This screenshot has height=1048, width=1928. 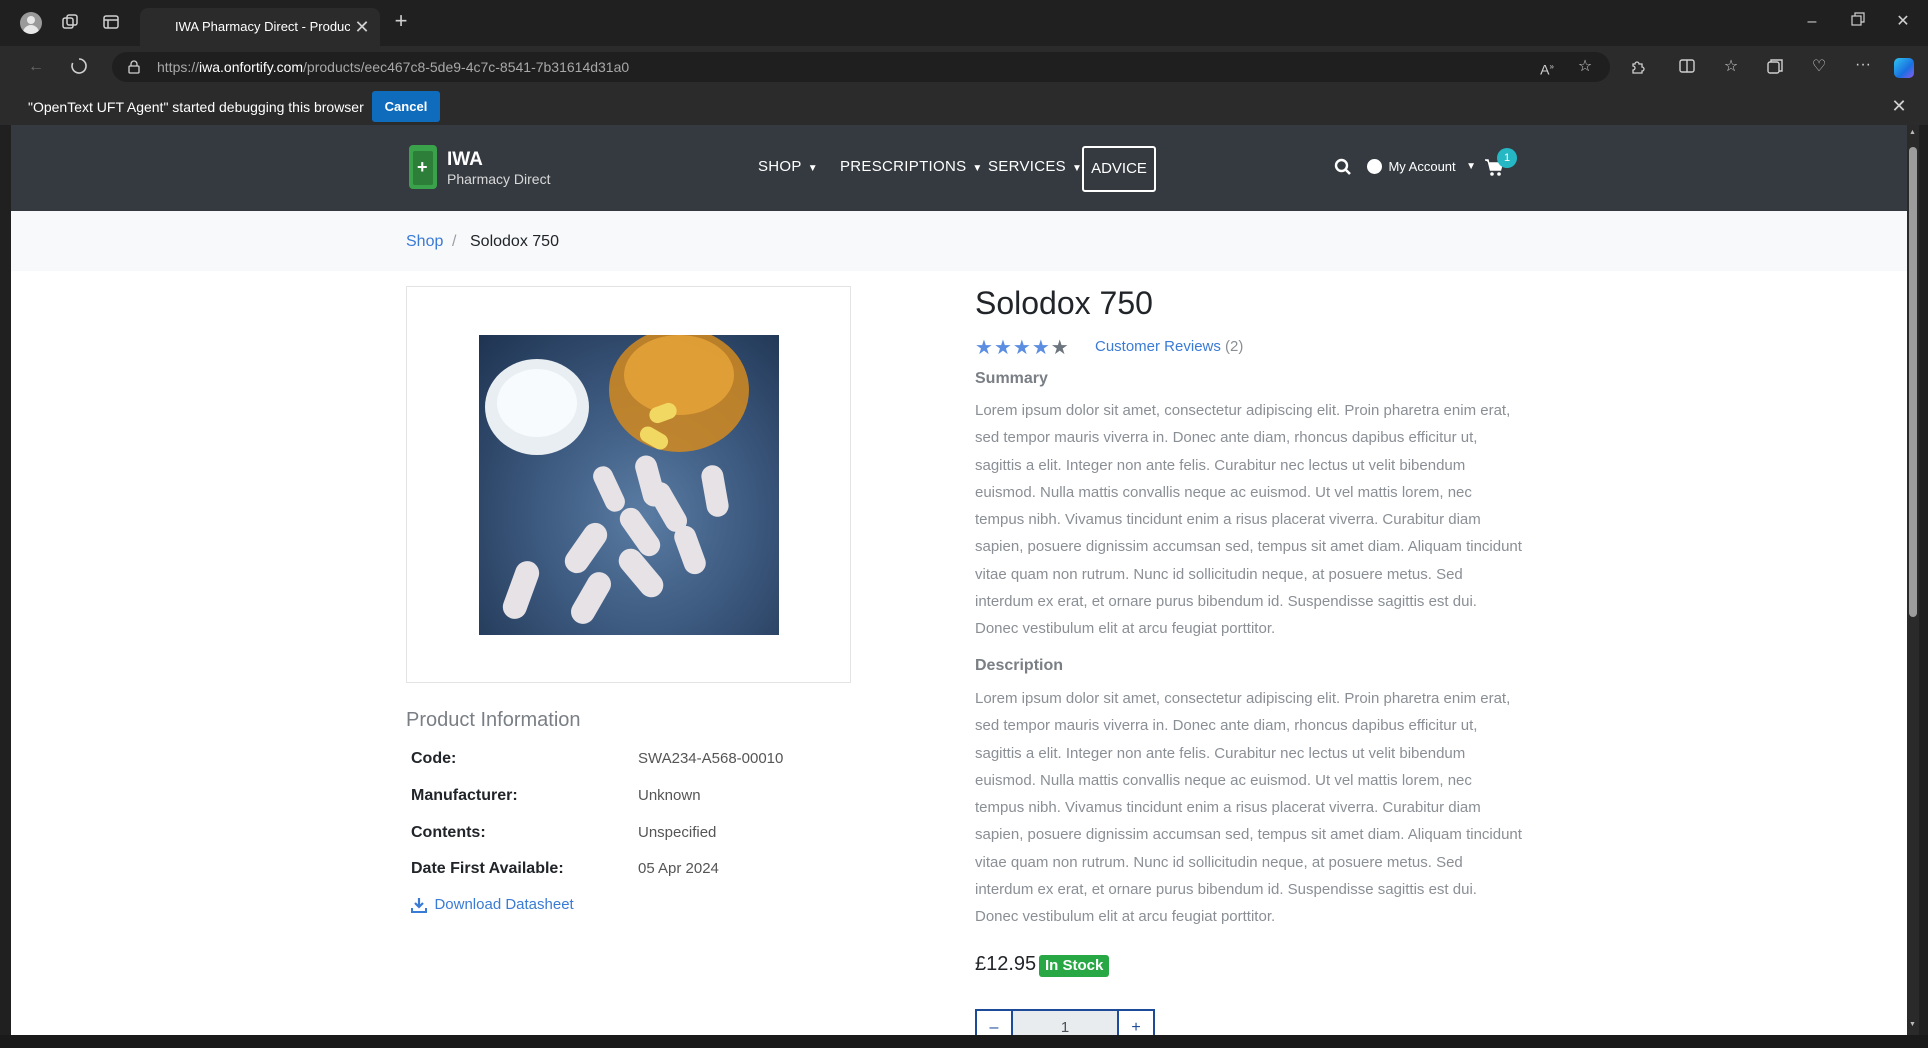 What do you see at coordinates (1775, 69) in the screenshot?
I see `collections-icon` at bounding box center [1775, 69].